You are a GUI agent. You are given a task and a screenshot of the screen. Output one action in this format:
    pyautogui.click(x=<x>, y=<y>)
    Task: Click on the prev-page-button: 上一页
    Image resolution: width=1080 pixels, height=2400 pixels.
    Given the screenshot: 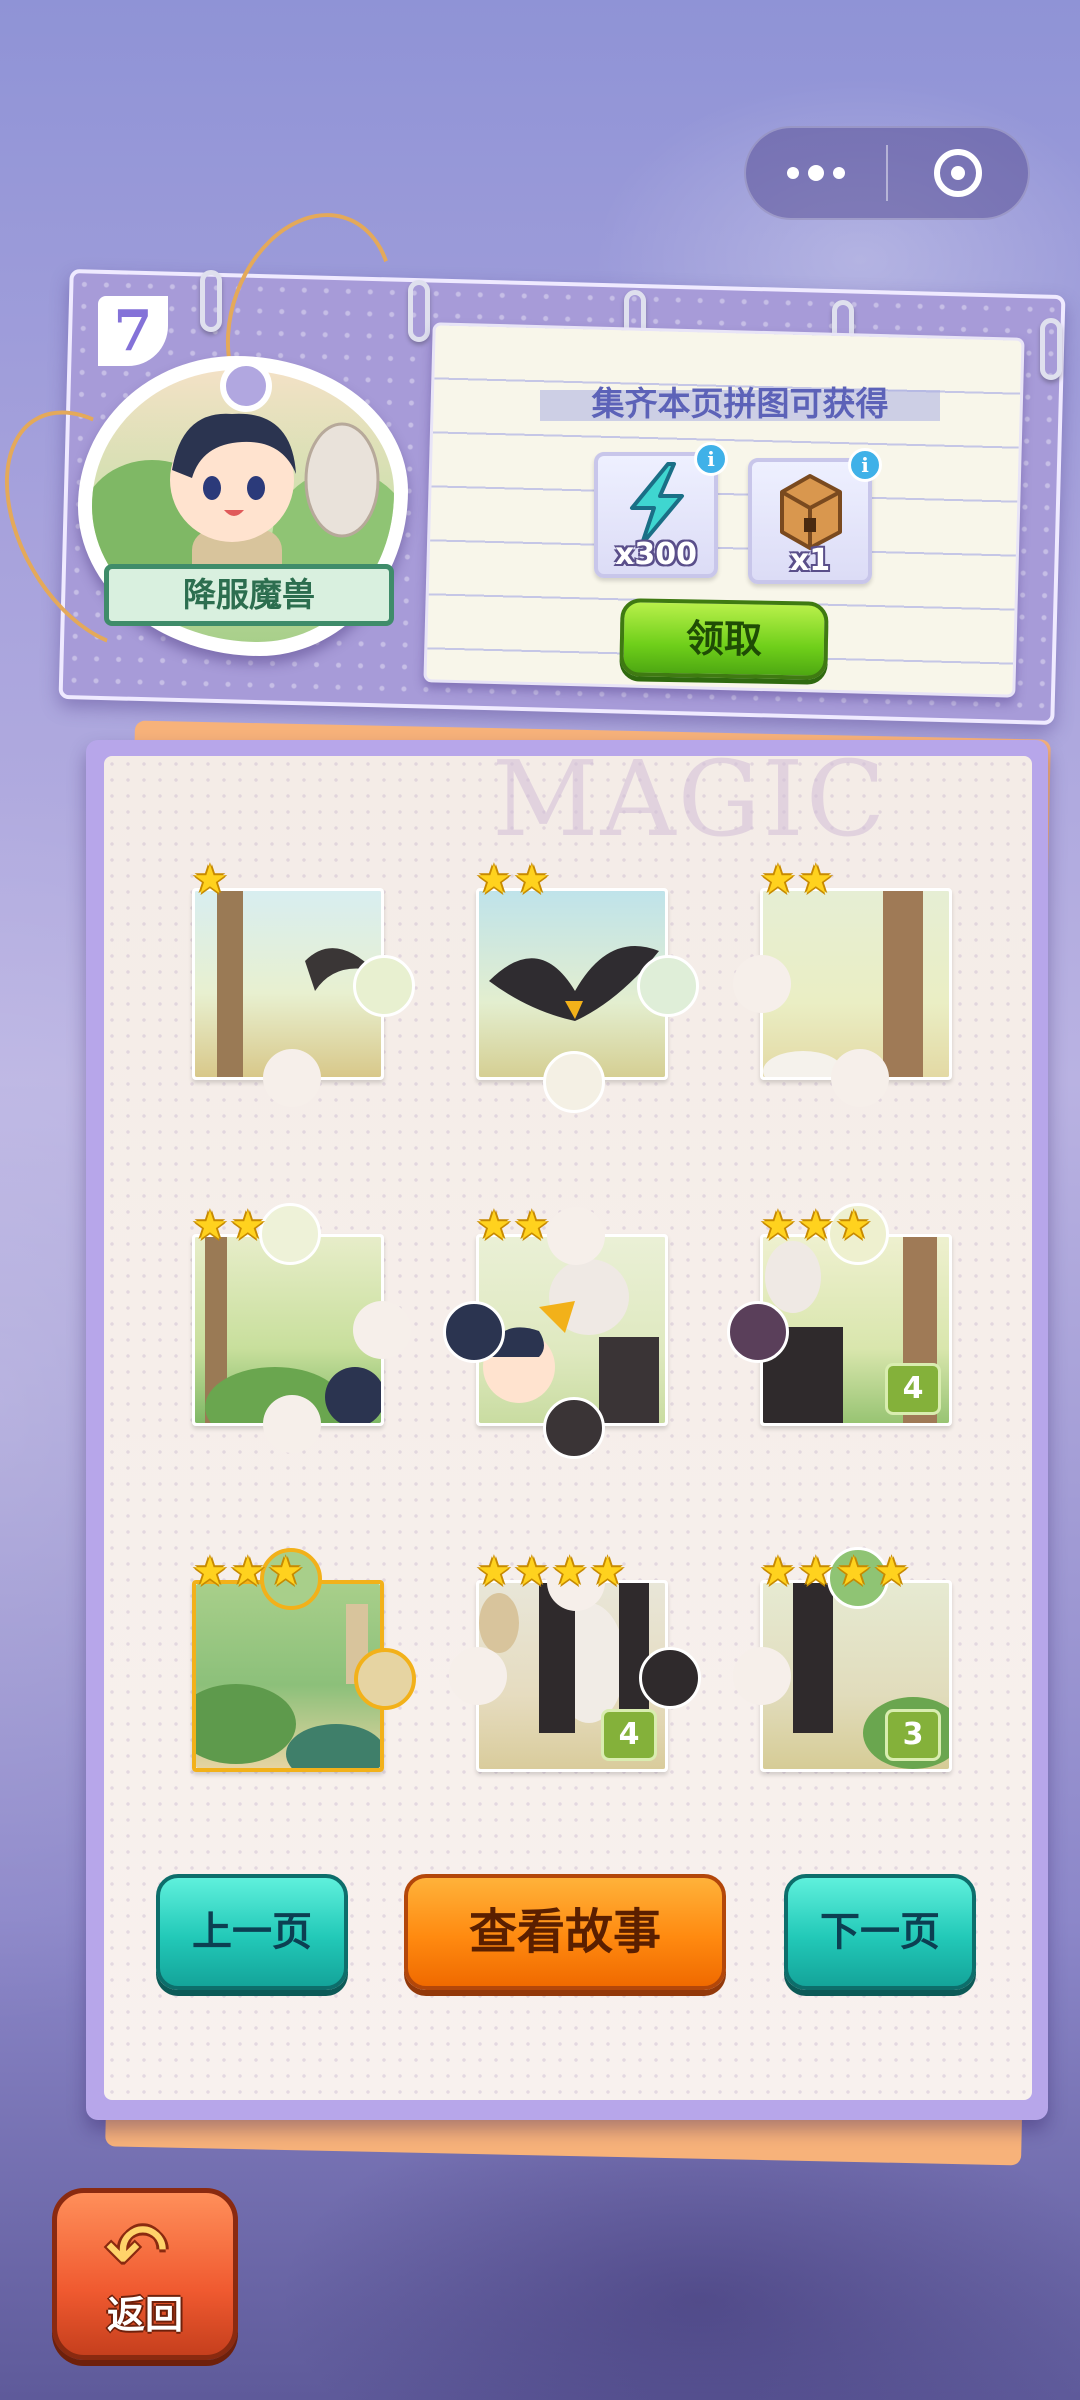 What is the action you would take?
    pyautogui.click(x=252, y=1932)
    